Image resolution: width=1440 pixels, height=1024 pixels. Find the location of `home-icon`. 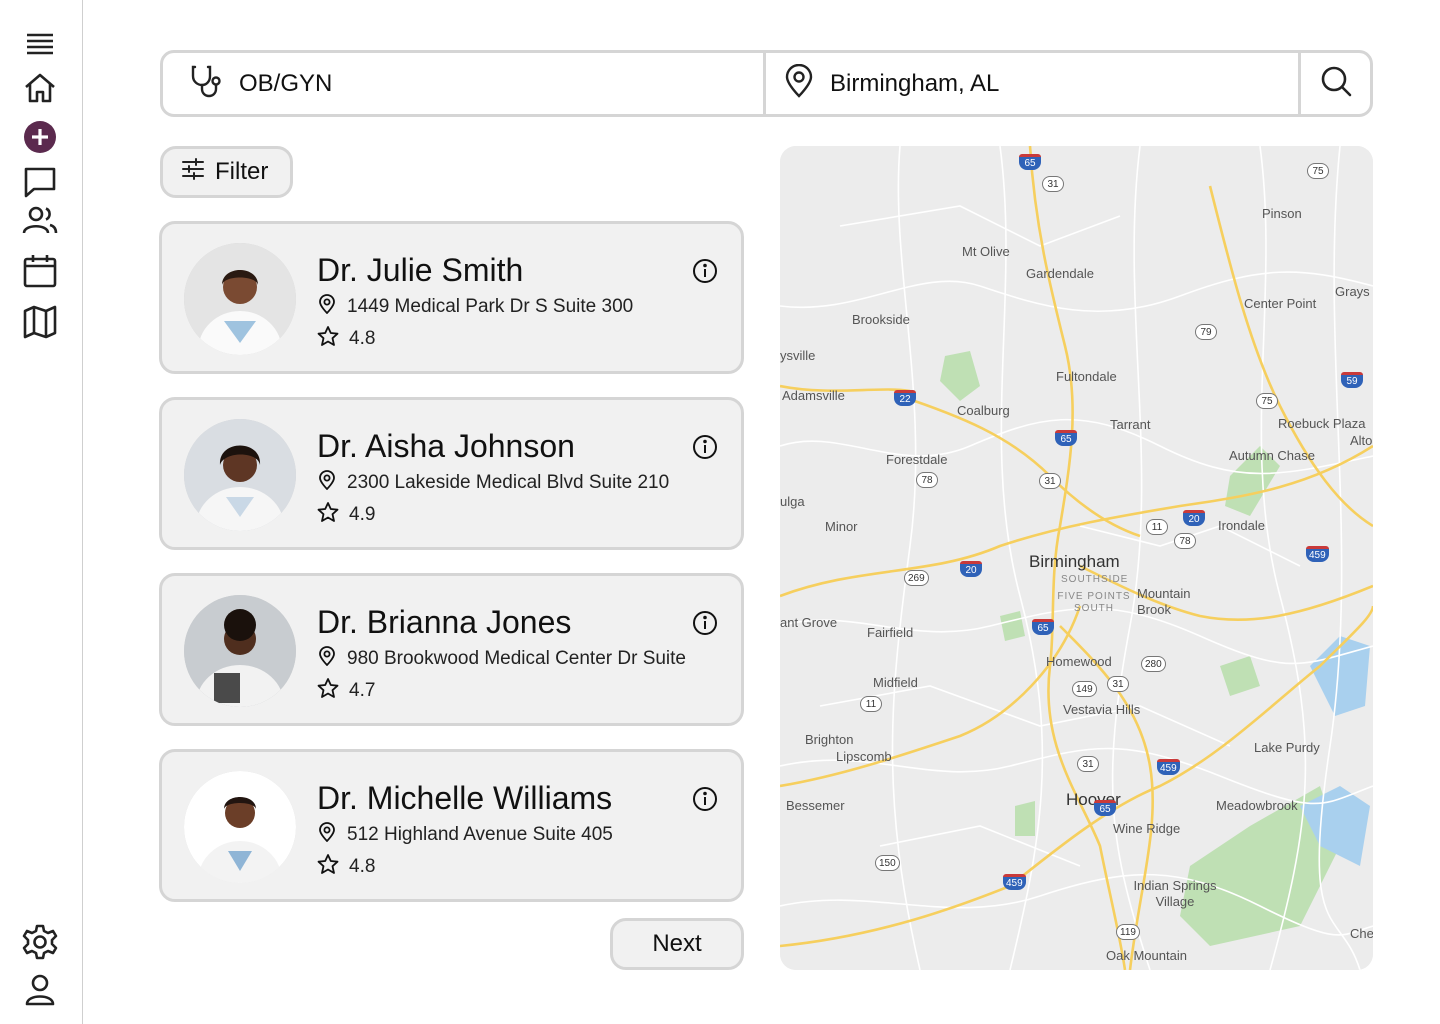

home-icon is located at coordinates (40, 88).